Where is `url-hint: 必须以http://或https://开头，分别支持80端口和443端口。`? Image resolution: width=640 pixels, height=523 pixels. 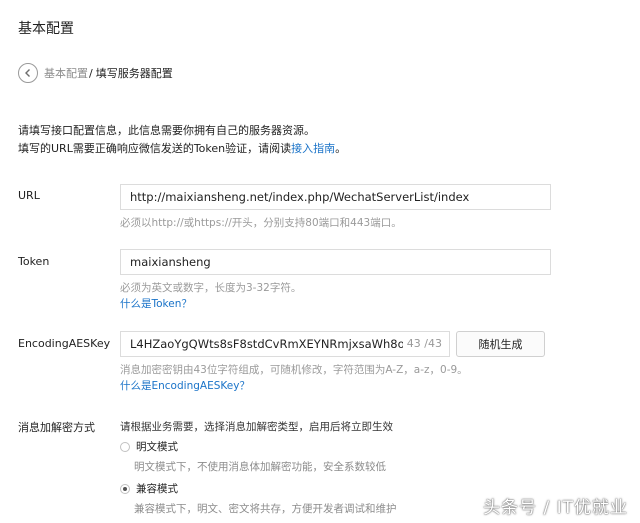
url-hint: 必须以http://或https://开头，分别支持80端口和443端口。 is located at coordinates (261, 223).